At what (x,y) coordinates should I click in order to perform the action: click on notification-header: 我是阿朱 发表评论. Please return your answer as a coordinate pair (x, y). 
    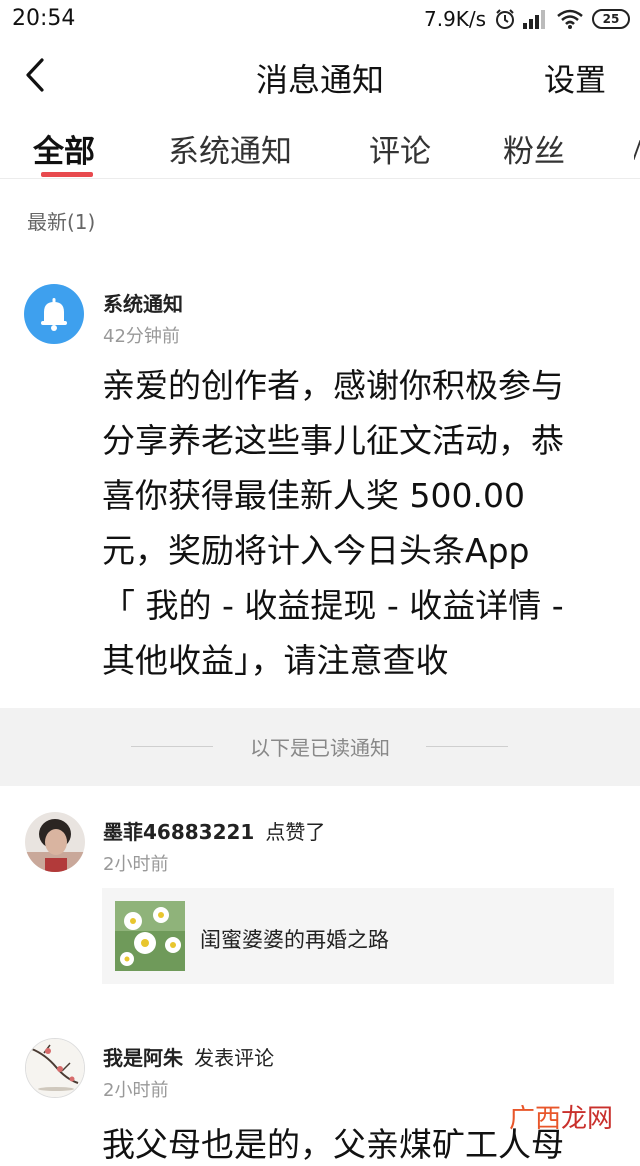
    Looking at the image, I should click on (188, 1056).